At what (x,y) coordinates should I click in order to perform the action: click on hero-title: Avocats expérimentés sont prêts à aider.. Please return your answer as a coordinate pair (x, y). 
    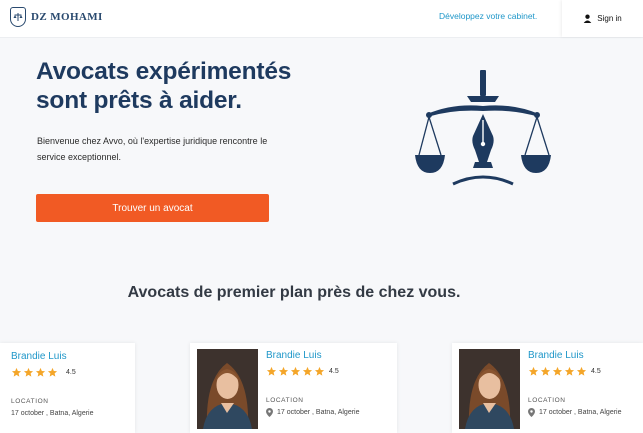
    Looking at the image, I should click on (163, 86).